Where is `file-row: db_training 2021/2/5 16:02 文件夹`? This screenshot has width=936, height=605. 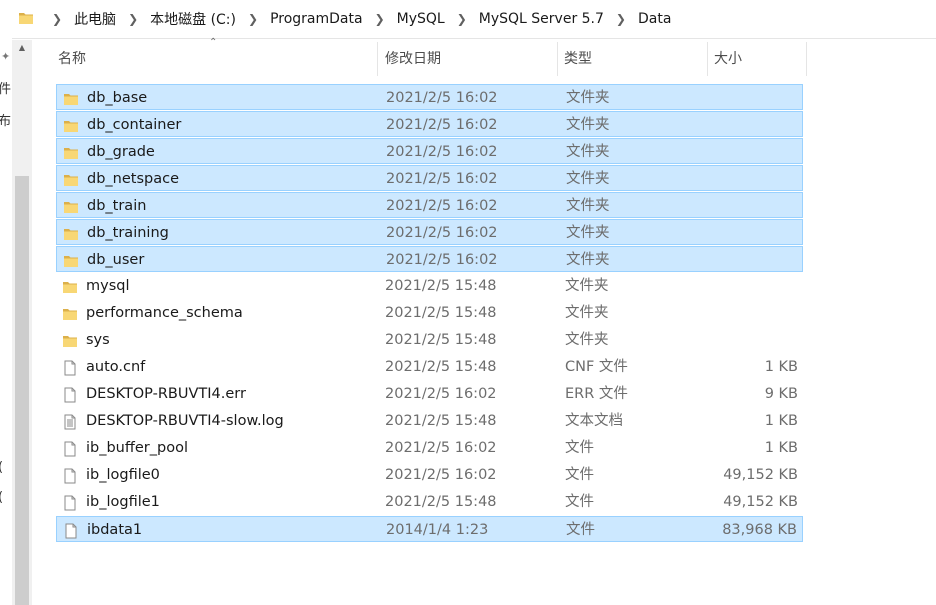
file-row: db_training 2021/2/5 16:02 文件夹 is located at coordinates (429, 232).